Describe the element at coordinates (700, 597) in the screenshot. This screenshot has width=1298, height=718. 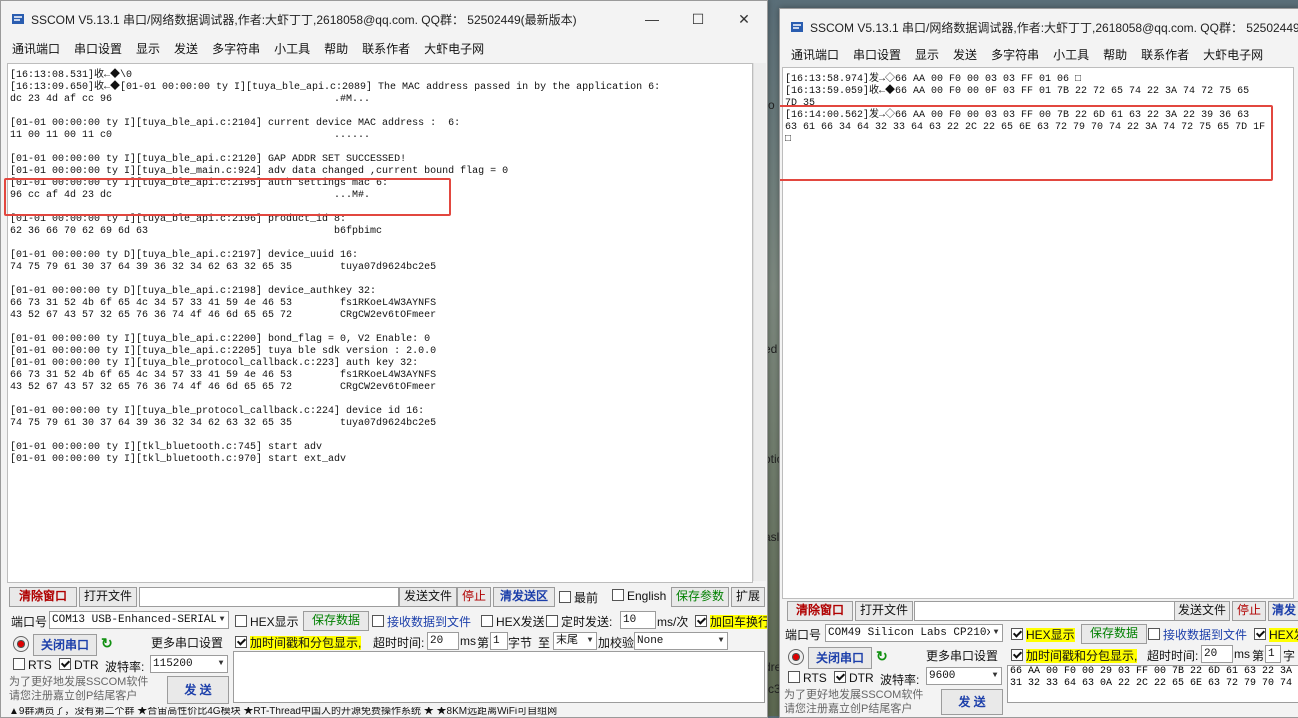
I see `save-params-button: 保存参数` at that location.